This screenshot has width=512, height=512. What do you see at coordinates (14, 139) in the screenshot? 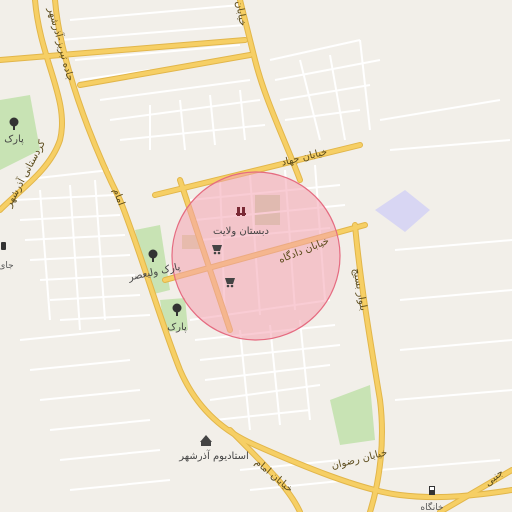
I see `park-label-west: پارک` at bounding box center [14, 139].